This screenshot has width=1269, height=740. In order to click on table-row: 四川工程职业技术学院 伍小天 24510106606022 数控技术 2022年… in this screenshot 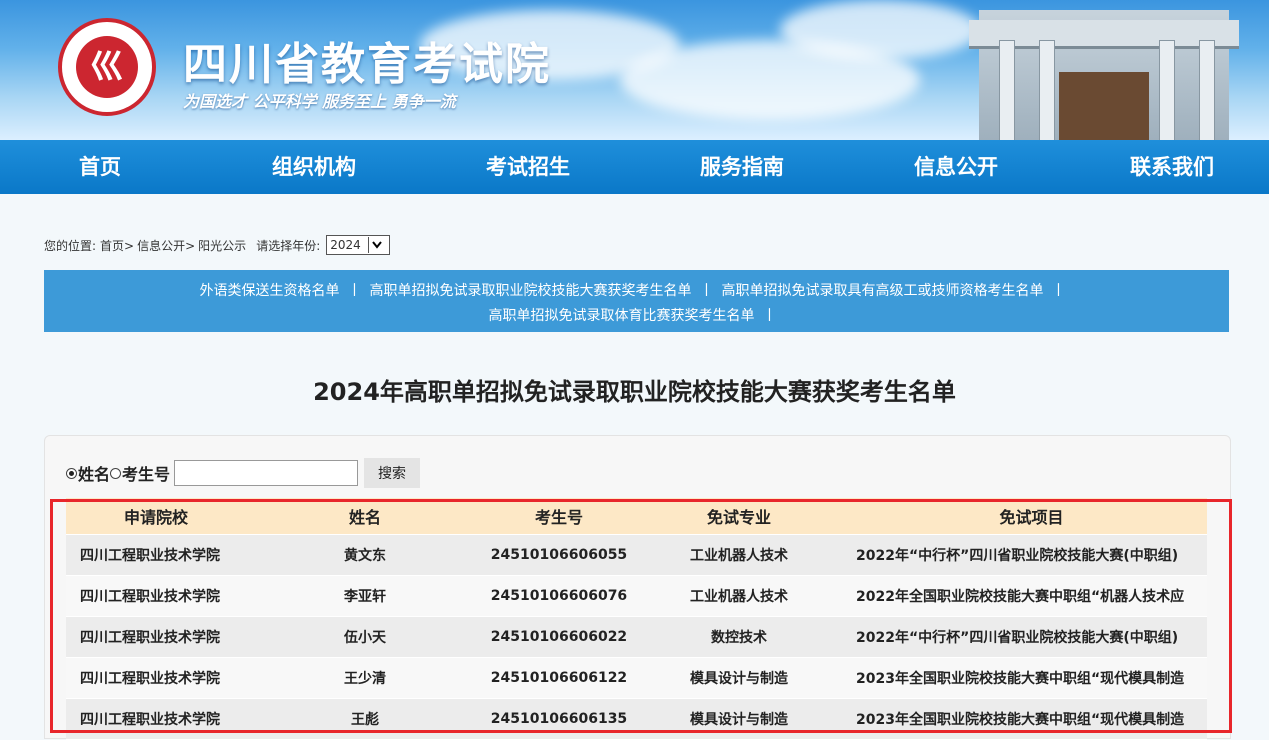, I will do `click(636, 637)`.